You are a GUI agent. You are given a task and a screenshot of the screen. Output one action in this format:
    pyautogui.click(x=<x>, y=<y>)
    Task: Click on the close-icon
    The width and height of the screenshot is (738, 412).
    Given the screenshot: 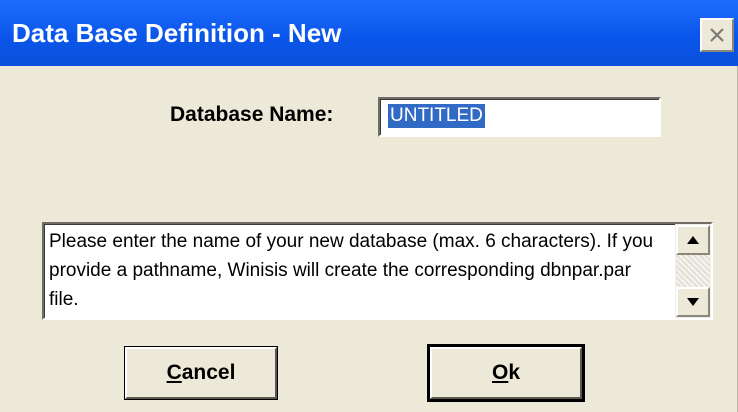 What is the action you would take?
    pyautogui.click(x=717, y=35)
    